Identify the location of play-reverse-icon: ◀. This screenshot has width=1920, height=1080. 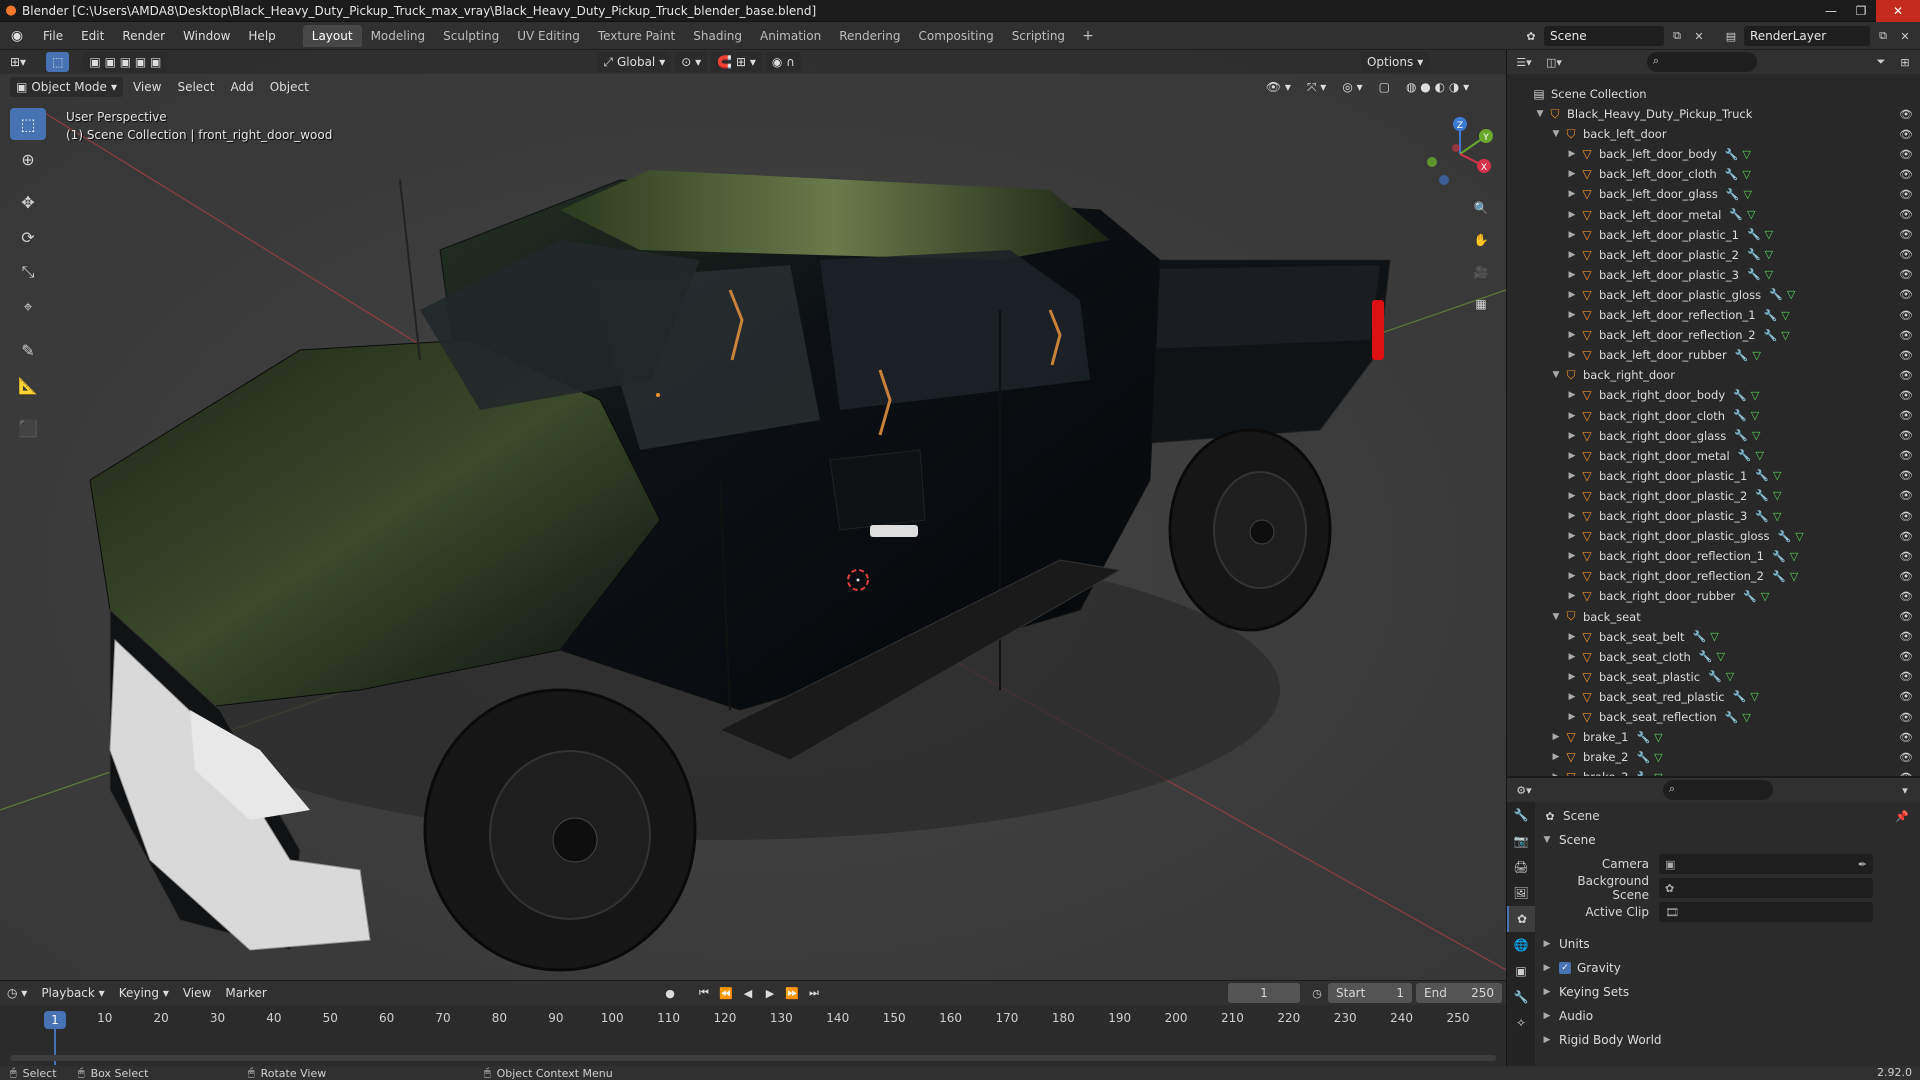
(748, 993).